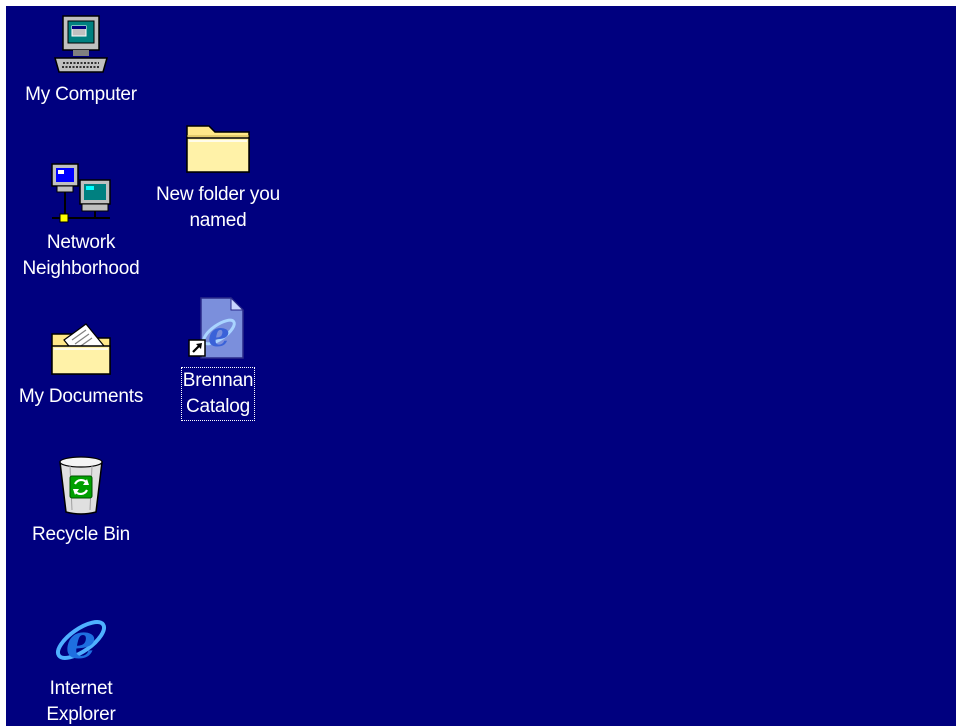  What do you see at coordinates (218, 207) in the screenshot?
I see `new-folder-label: New folder you named` at bounding box center [218, 207].